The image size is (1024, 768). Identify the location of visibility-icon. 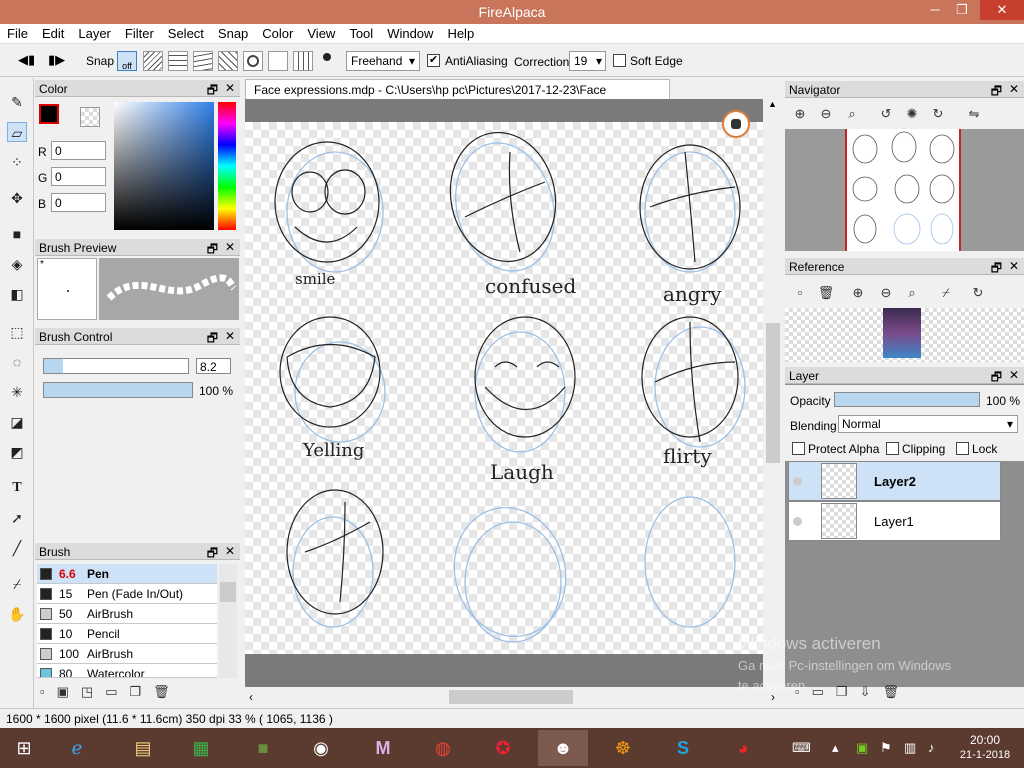
(797, 521).